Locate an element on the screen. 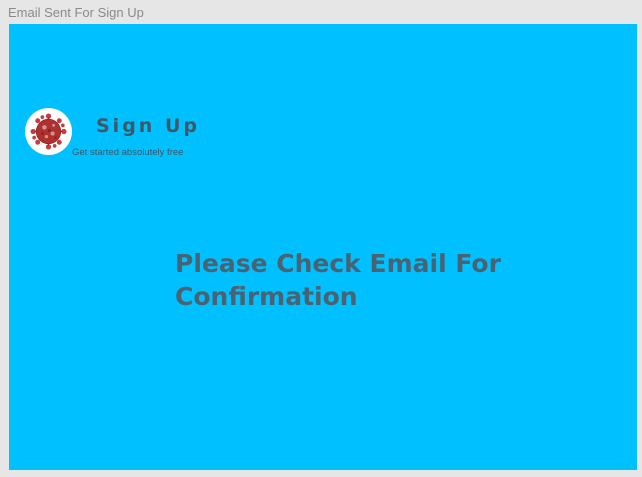 This screenshot has height=477, width=642. logo is located at coordinates (48, 131).